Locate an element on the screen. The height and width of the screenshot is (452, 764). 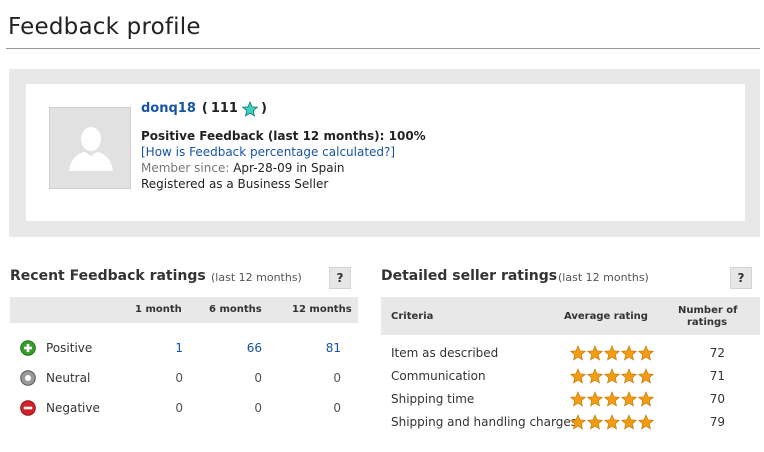
feedback-score: 111 is located at coordinates (224, 109).